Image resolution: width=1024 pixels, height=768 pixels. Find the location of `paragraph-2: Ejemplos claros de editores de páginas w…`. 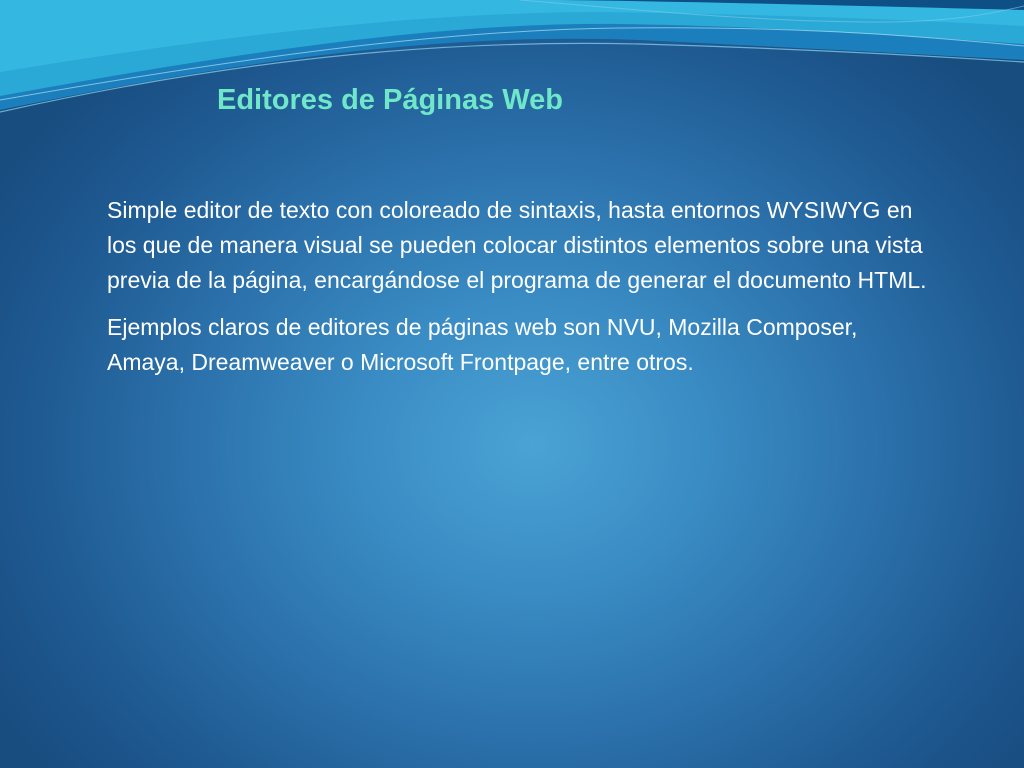

paragraph-2: Ejemplos claros de editores de páginas w… is located at coordinates (482, 344).